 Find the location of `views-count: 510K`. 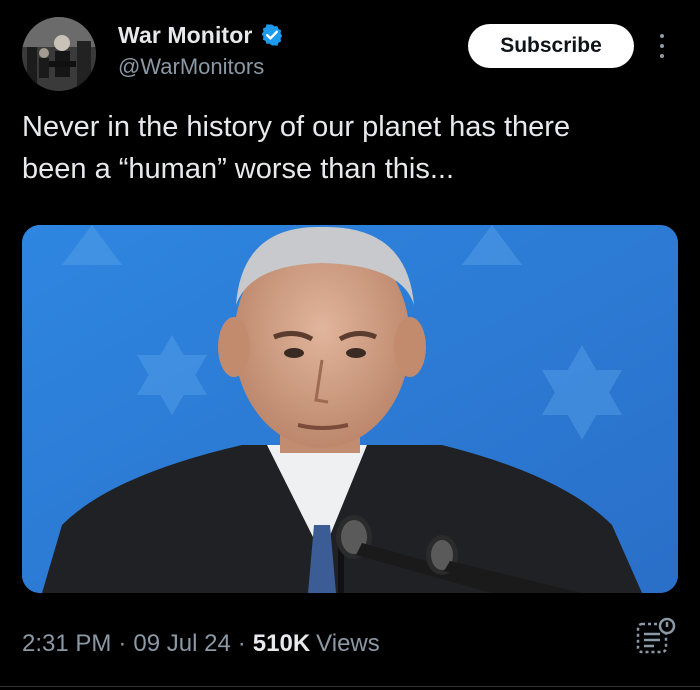

views-count: 510K is located at coordinates (281, 643).